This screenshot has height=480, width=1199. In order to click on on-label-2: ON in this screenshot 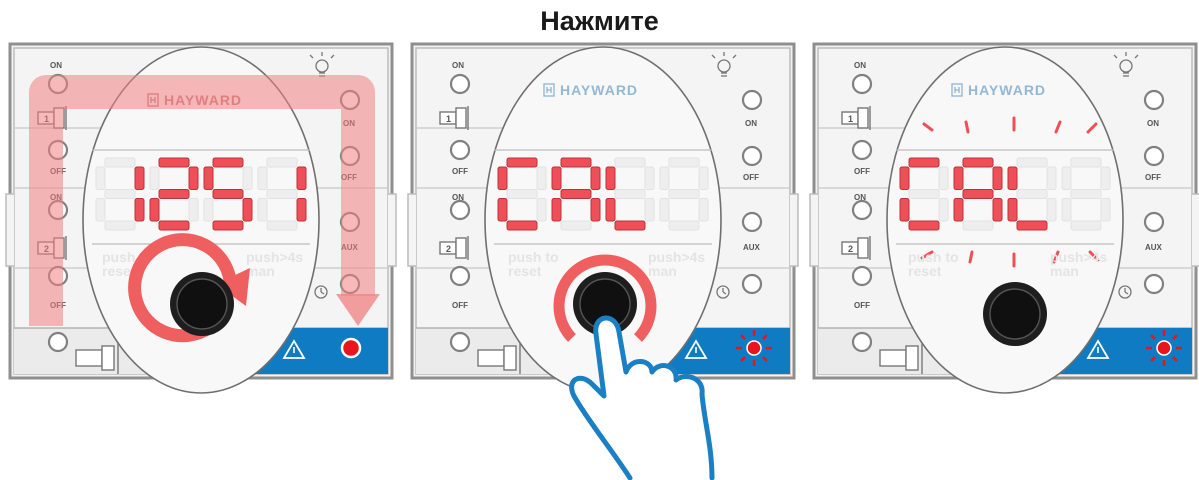, I will do `click(458, 197)`.